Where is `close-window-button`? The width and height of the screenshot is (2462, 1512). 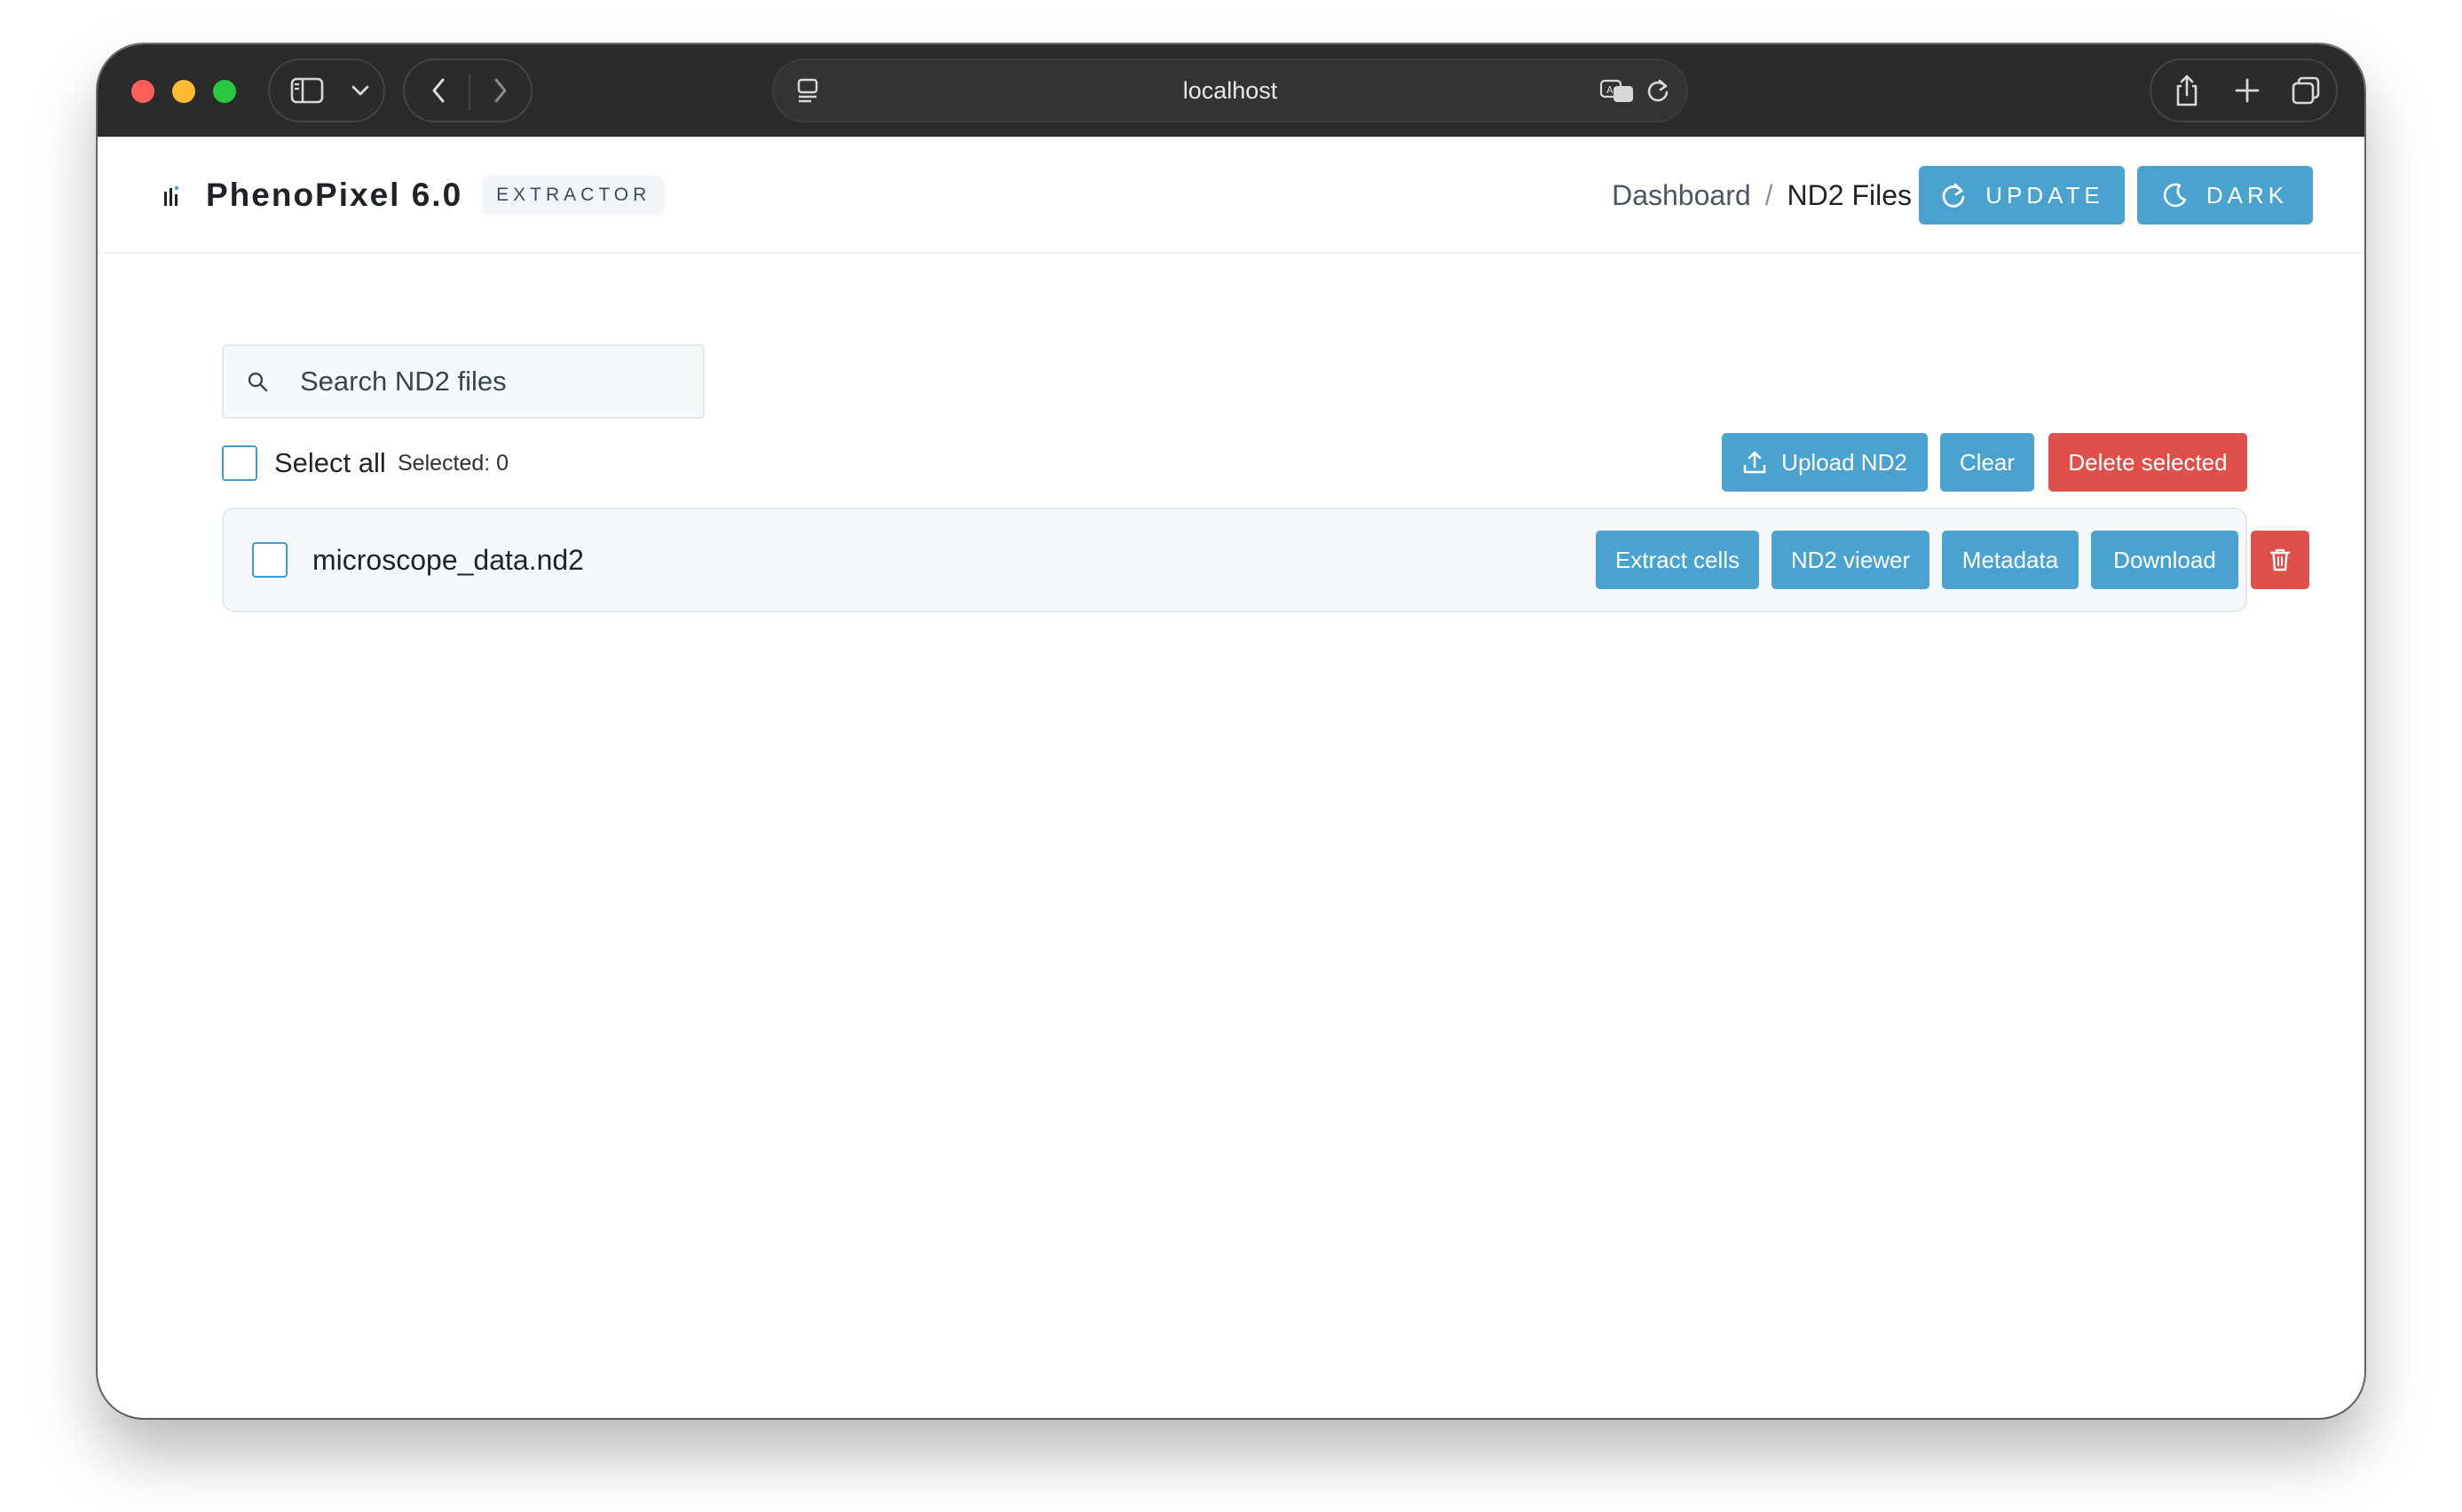
close-window-button is located at coordinates (142, 91).